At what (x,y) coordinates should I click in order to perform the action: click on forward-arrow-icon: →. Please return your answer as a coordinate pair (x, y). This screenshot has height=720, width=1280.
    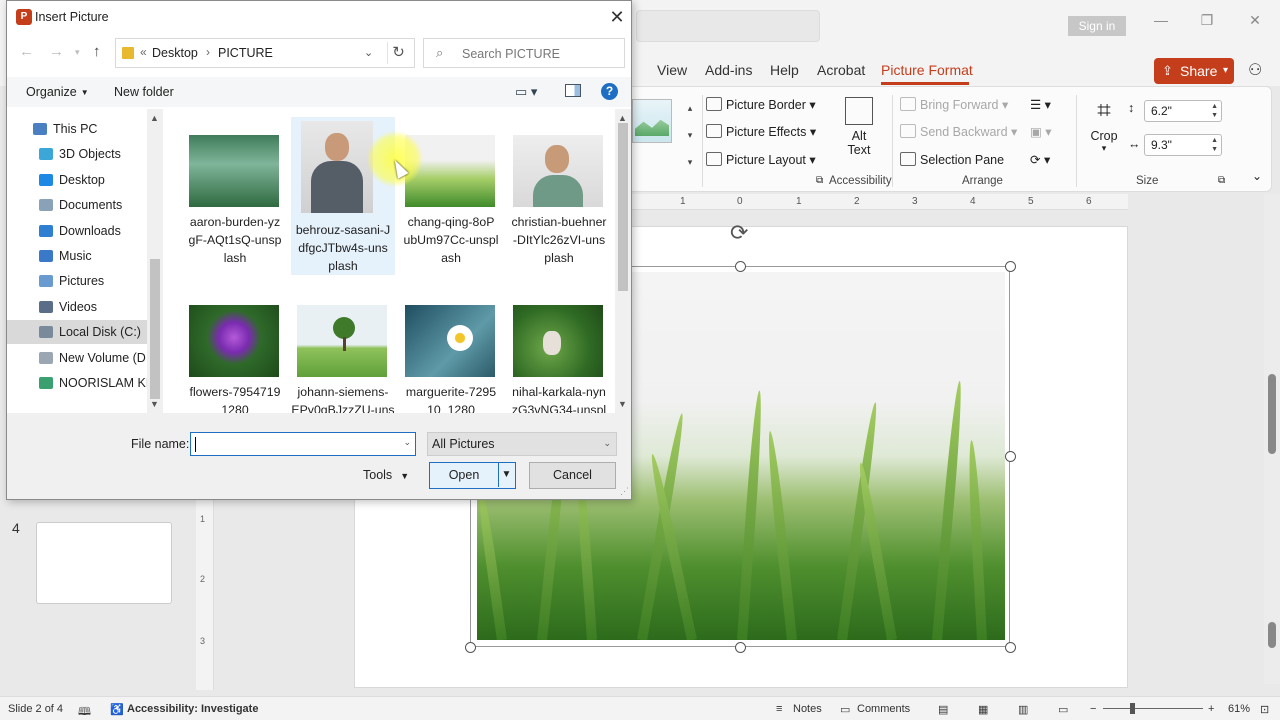
    Looking at the image, I should click on (56, 51).